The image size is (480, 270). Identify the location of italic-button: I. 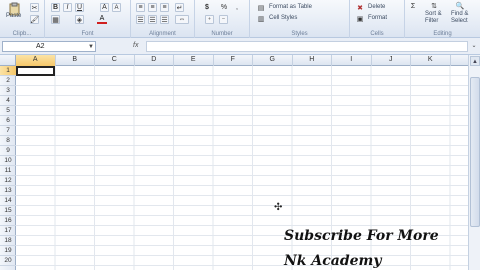
(67, 7).